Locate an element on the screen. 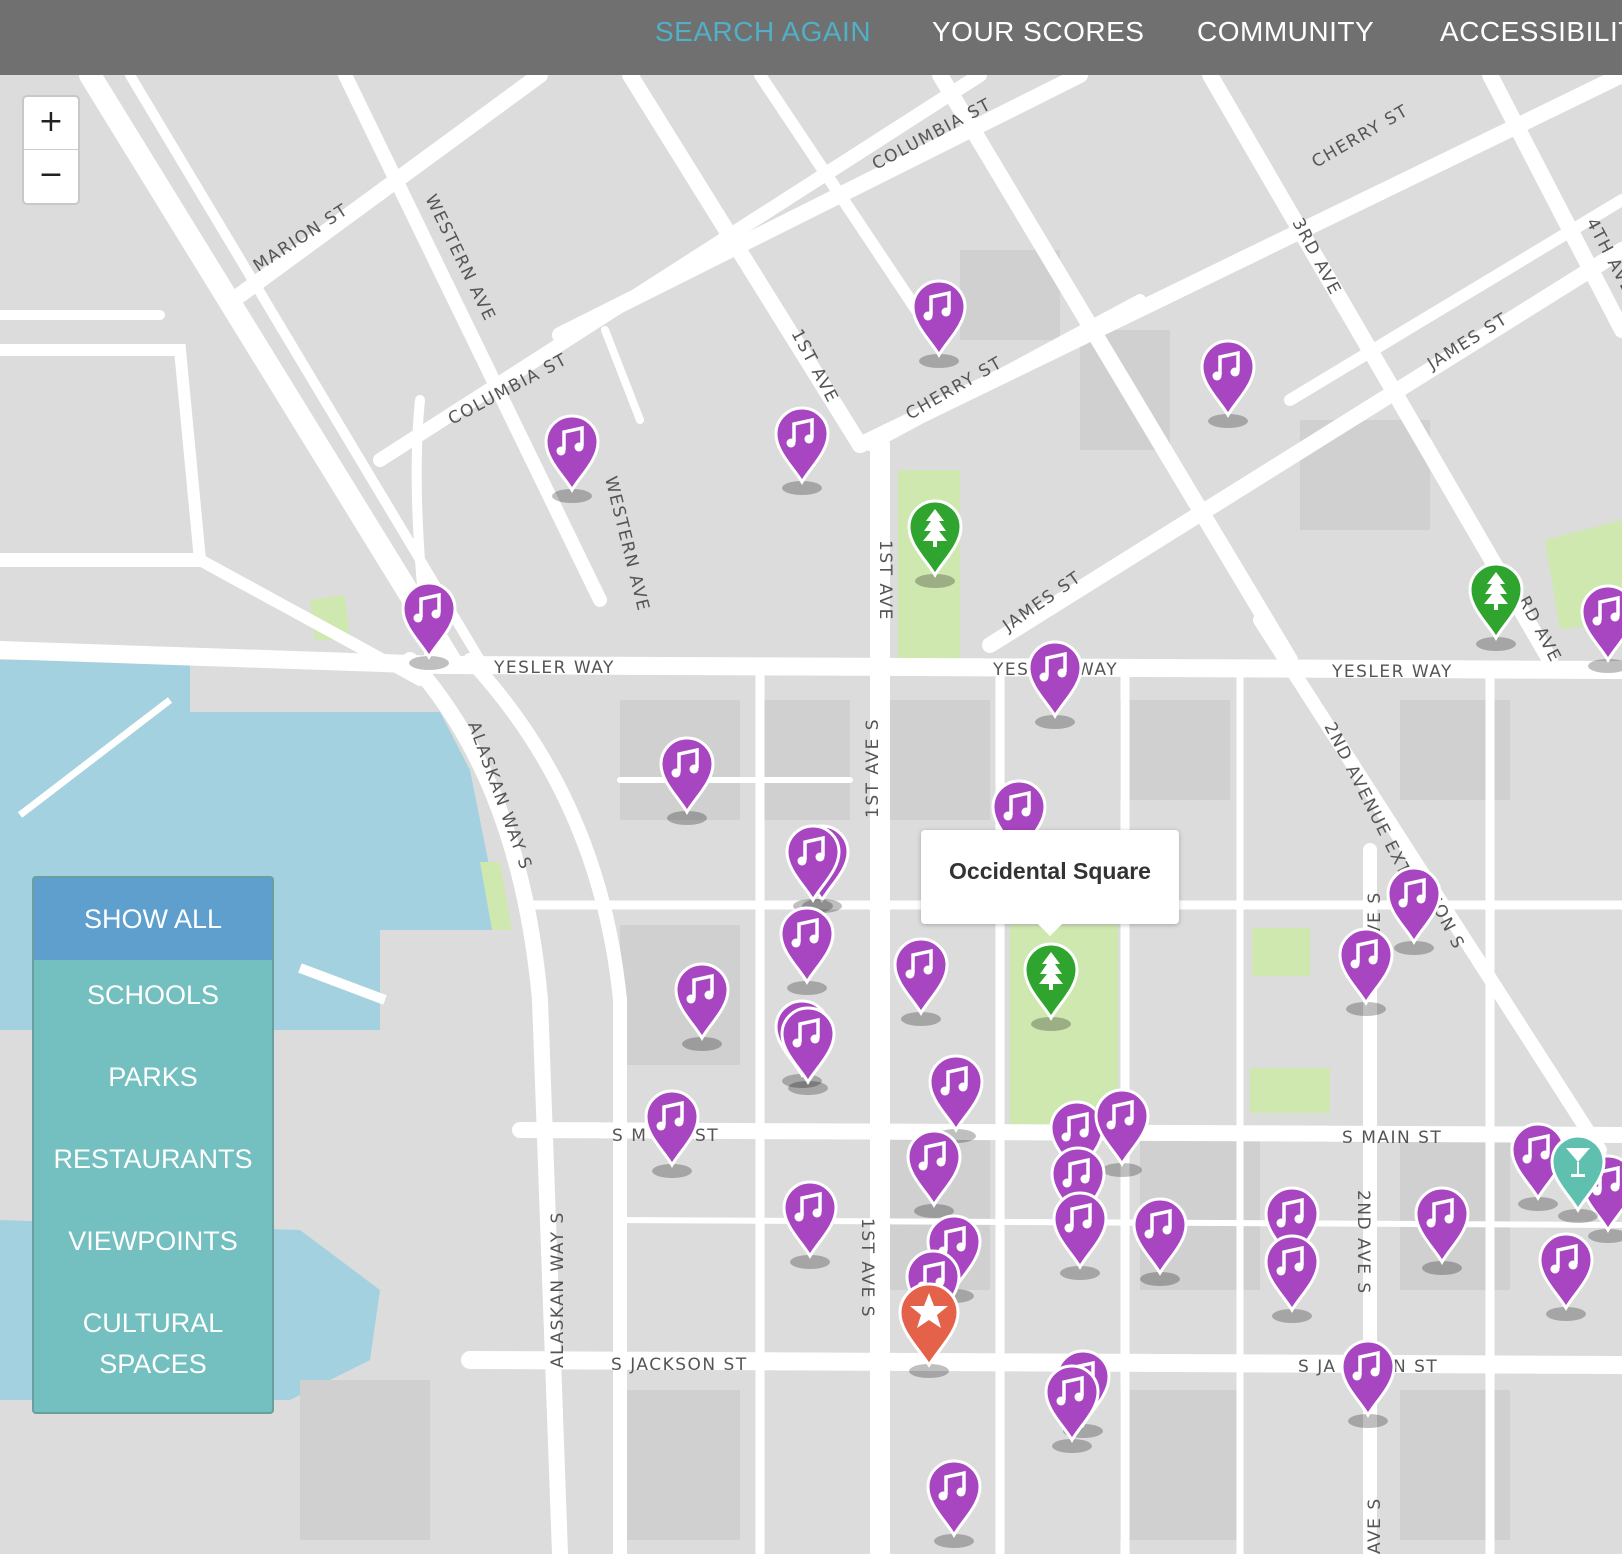 This screenshot has width=1622, height=1554. street-label: AVE S is located at coordinates (1375, 1525).